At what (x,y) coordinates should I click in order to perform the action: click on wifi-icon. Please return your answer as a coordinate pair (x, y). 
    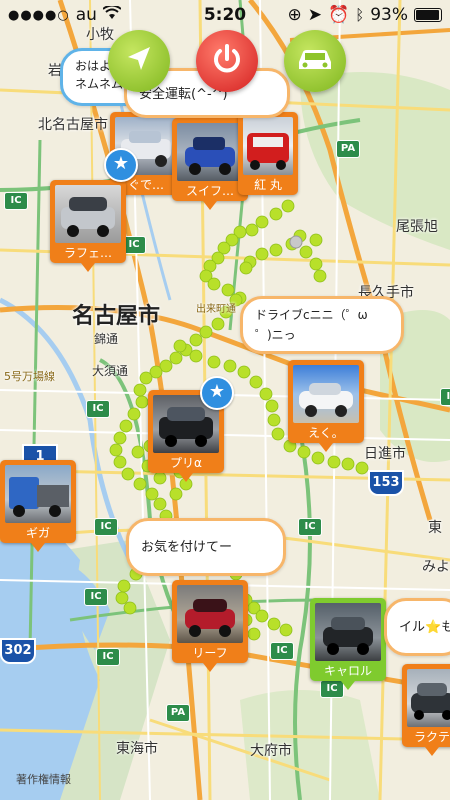
    Looking at the image, I should click on (112, 14).